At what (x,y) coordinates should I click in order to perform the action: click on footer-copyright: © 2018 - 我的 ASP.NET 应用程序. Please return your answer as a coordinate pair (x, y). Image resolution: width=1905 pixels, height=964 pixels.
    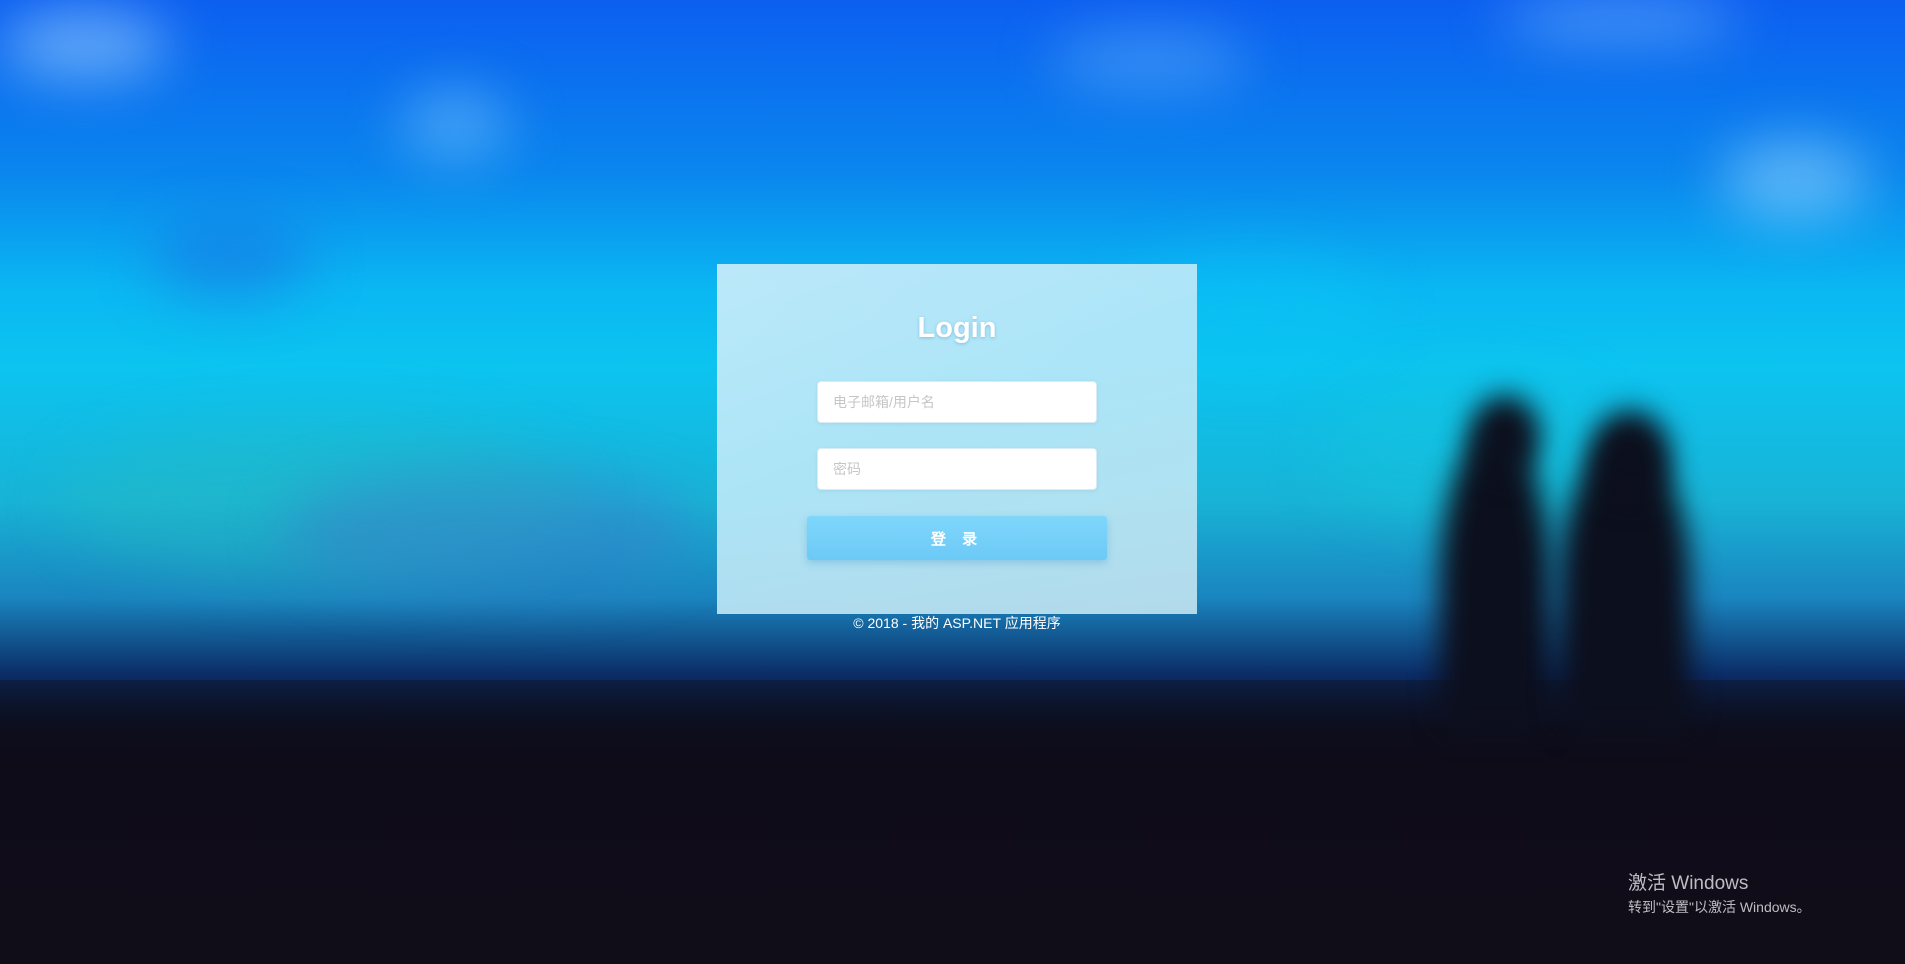
    Looking at the image, I should click on (957, 623).